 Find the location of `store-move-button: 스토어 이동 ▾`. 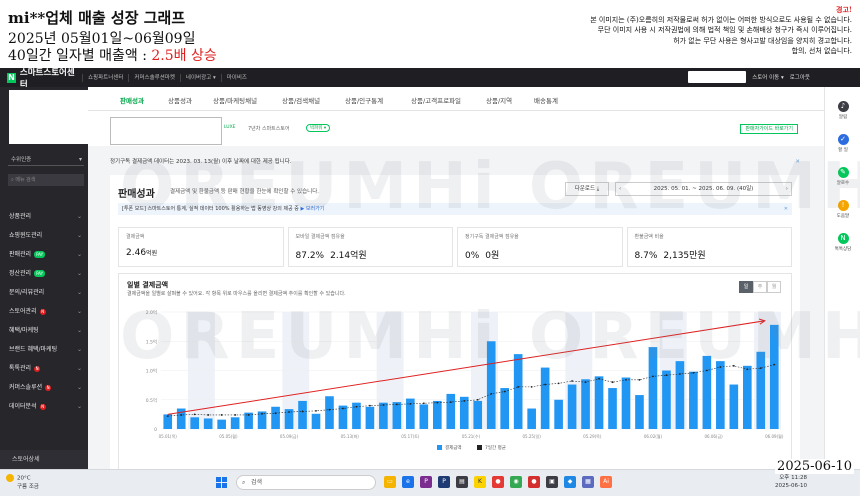

store-move-button: 스토어 이동 ▾ is located at coordinates (768, 77).